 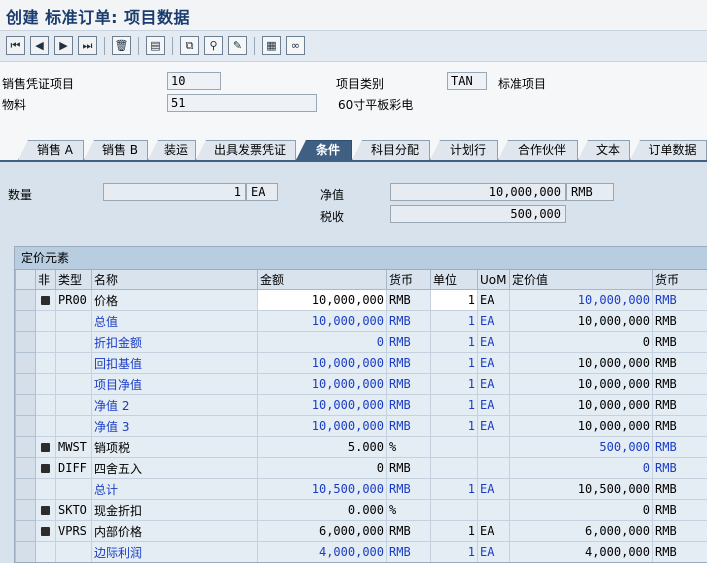 I want to click on tab-schedule-lines: 计划行, so click(x=464, y=150).